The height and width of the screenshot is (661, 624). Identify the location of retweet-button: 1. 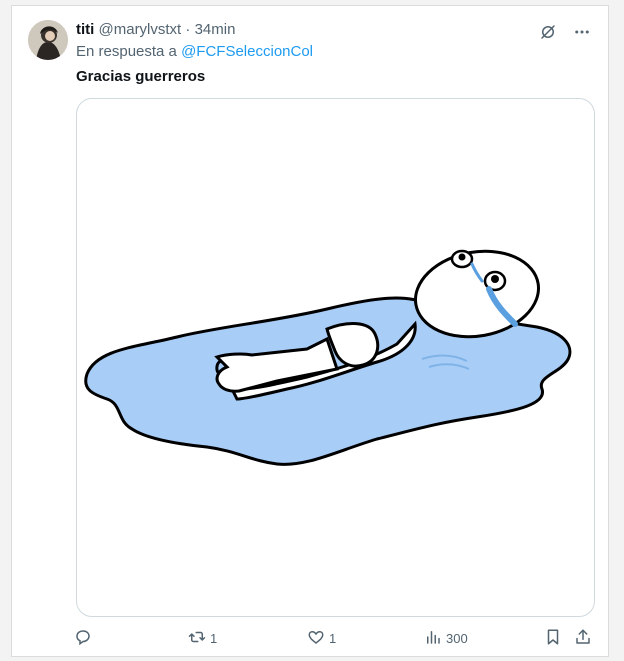
(202, 638).